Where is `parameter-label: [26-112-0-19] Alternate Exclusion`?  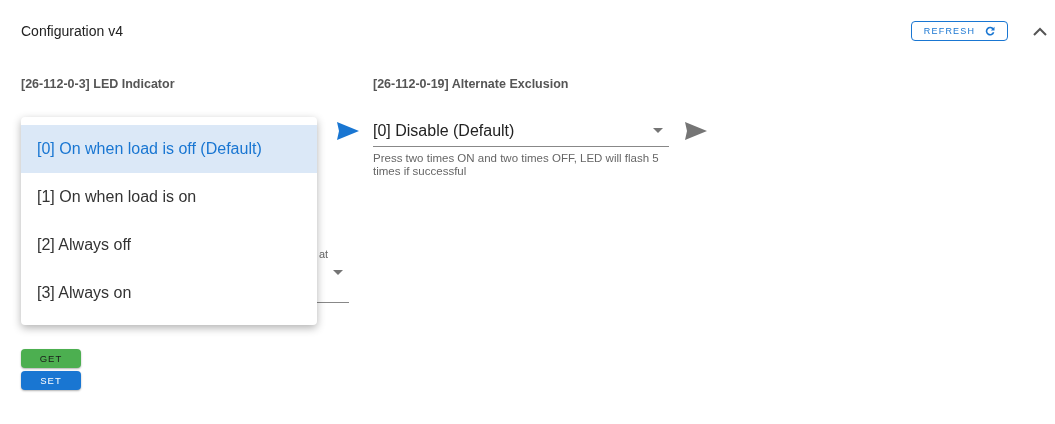 parameter-label: [26-112-0-19] Alternate Exclusion is located at coordinates (471, 85).